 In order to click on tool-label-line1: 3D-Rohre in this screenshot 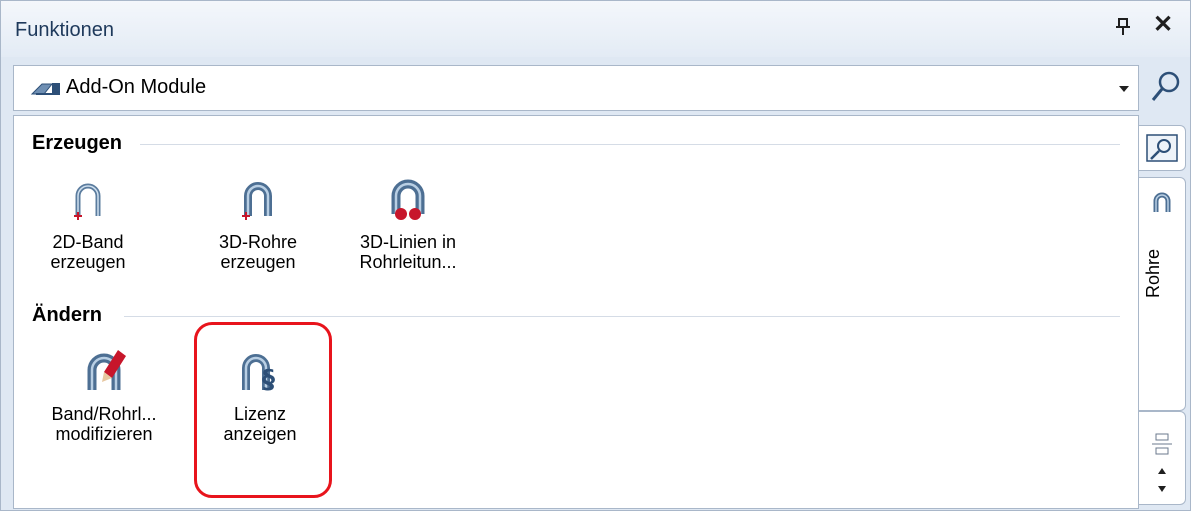, I will do `click(258, 242)`.